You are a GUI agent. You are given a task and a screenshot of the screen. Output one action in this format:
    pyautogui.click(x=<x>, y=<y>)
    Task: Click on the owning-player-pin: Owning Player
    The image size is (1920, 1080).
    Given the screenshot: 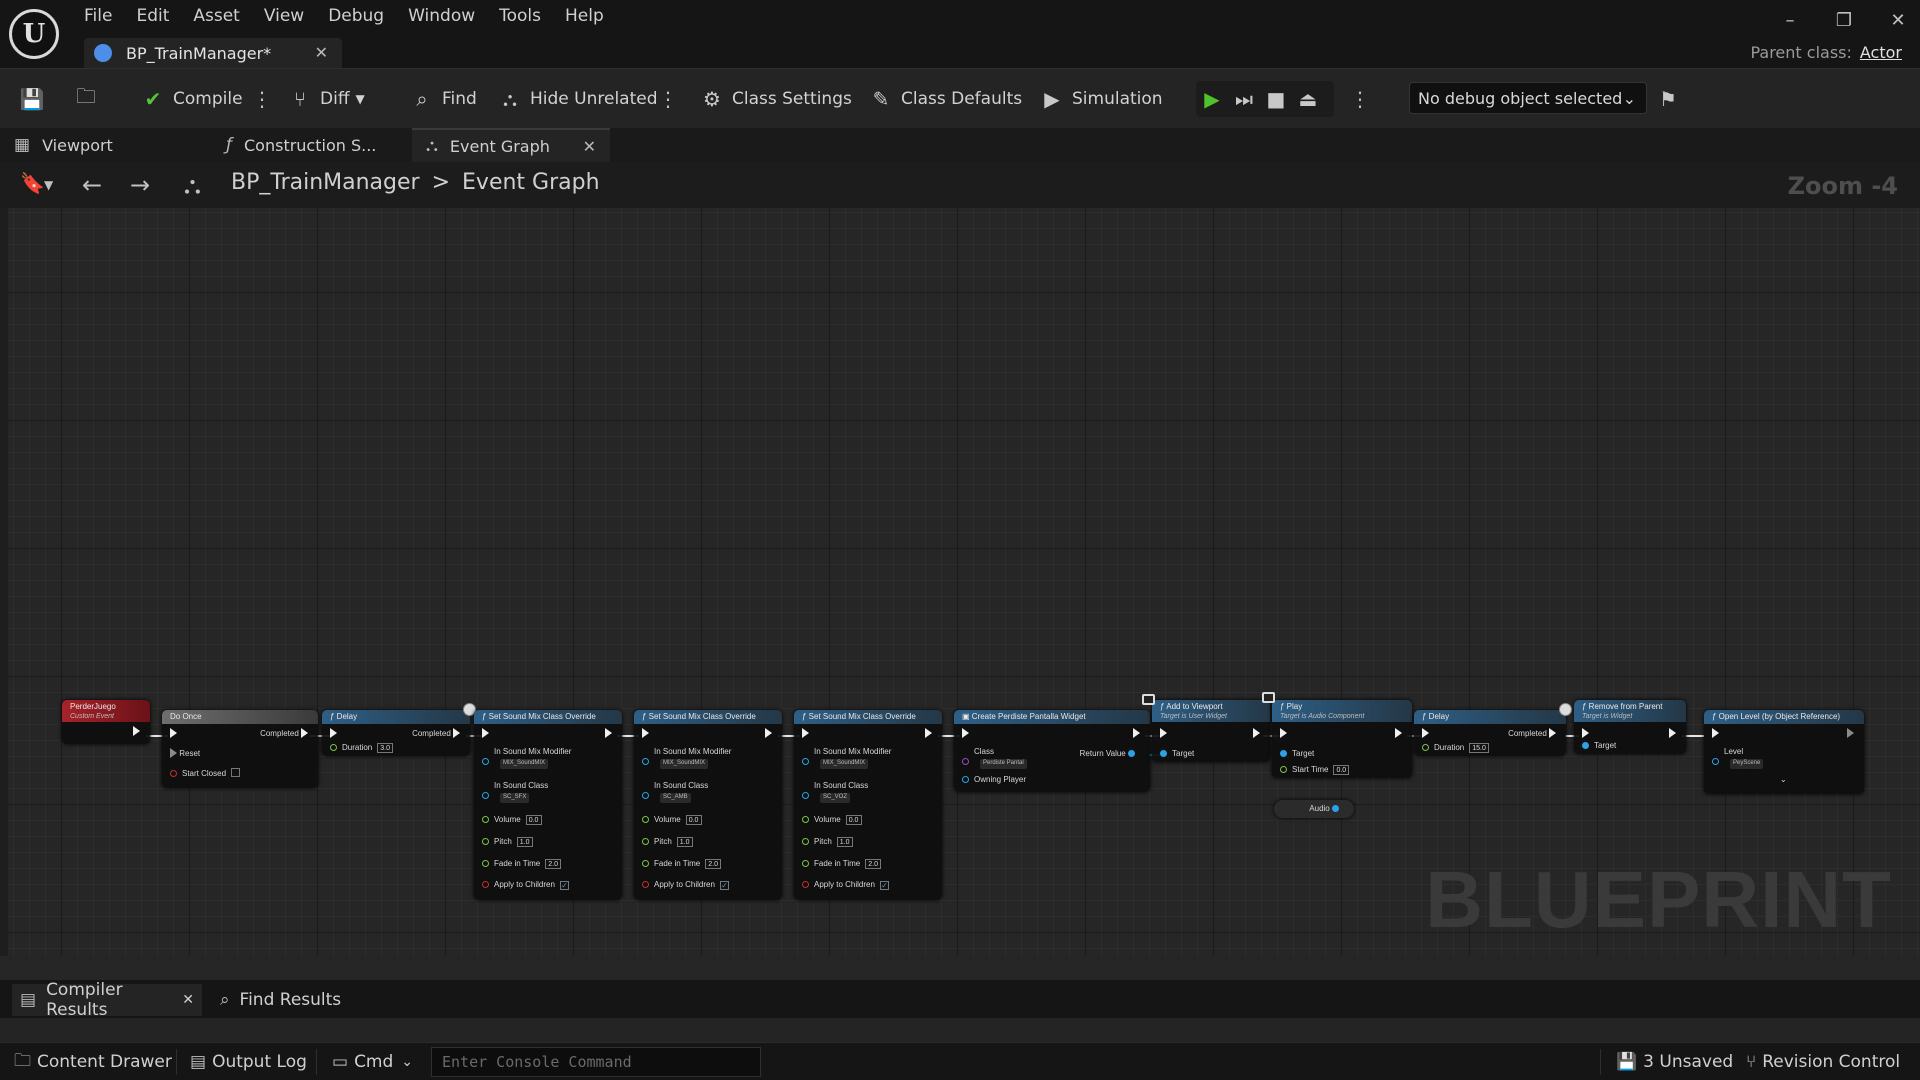 What is the action you would take?
    pyautogui.click(x=994, y=780)
    